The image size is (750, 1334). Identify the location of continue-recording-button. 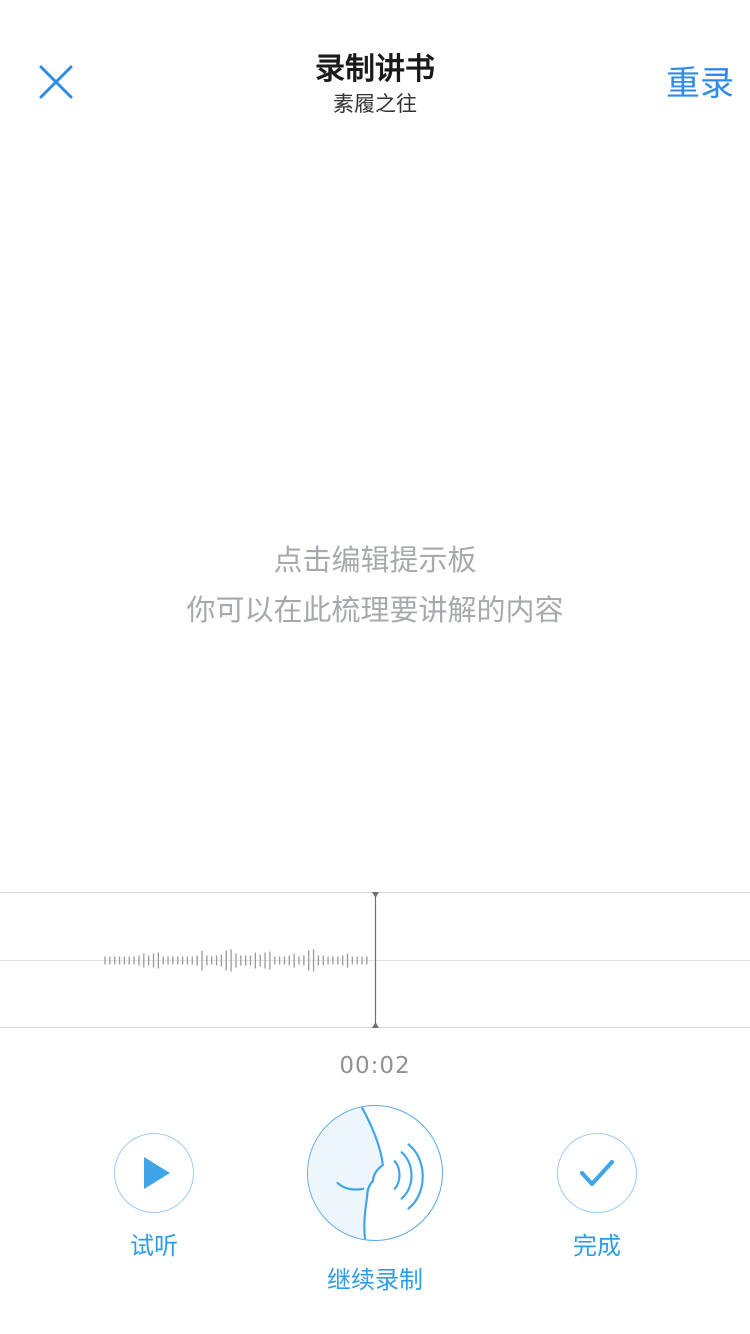
(375, 1173).